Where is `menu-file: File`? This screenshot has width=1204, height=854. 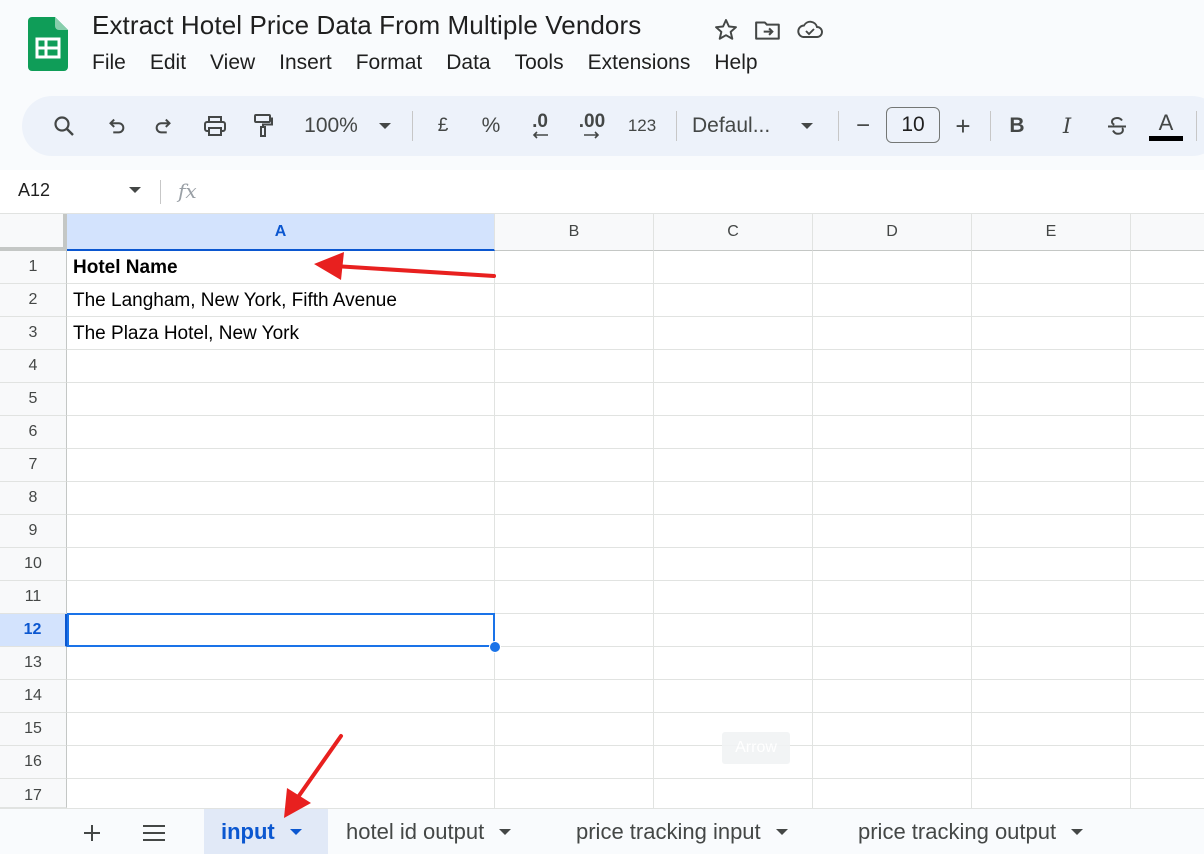
menu-file: File is located at coordinates (109, 63).